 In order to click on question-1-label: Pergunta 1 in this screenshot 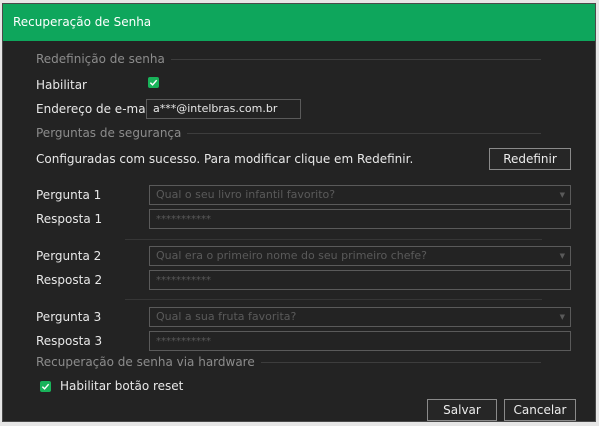, I will do `click(69, 195)`.